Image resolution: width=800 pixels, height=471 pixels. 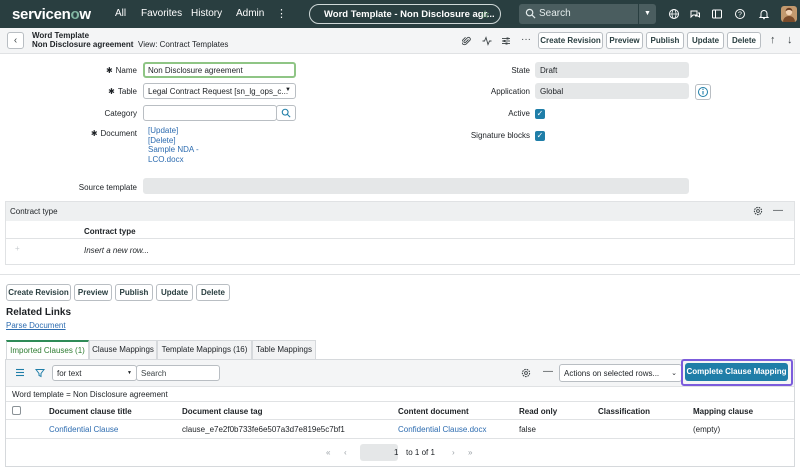 What do you see at coordinates (548, 371) in the screenshot?
I see `list-collapse-minus-icon: —` at bounding box center [548, 371].